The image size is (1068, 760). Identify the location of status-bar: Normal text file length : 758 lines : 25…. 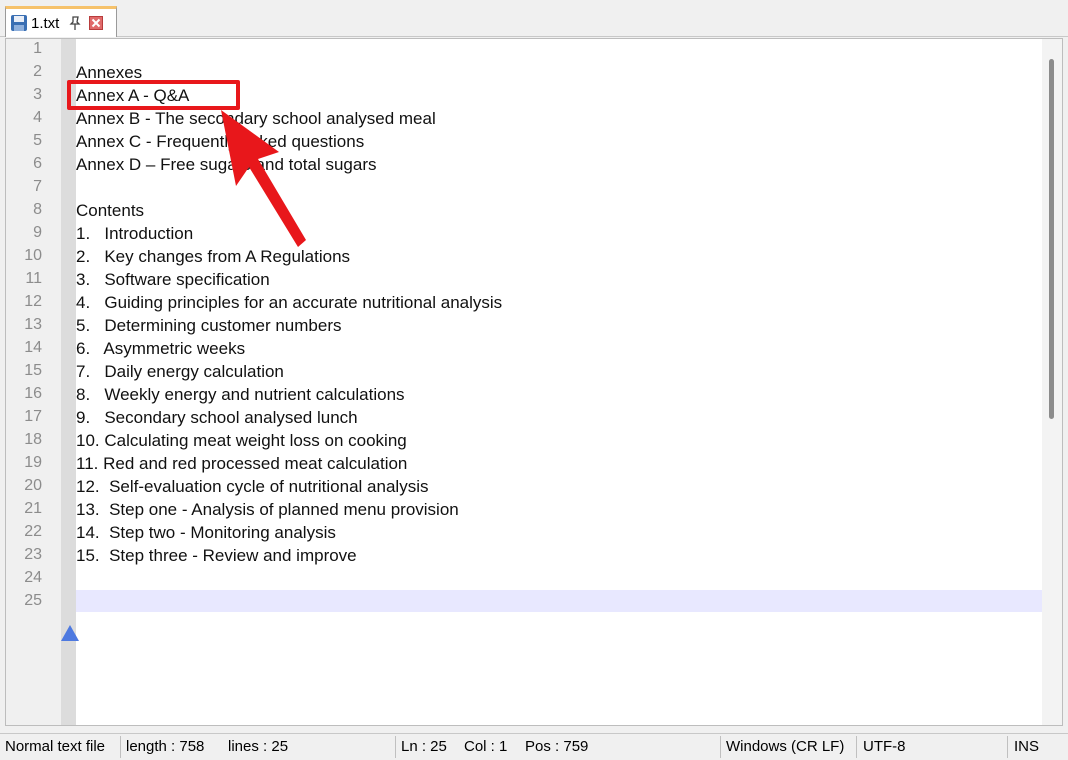
(534, 746).